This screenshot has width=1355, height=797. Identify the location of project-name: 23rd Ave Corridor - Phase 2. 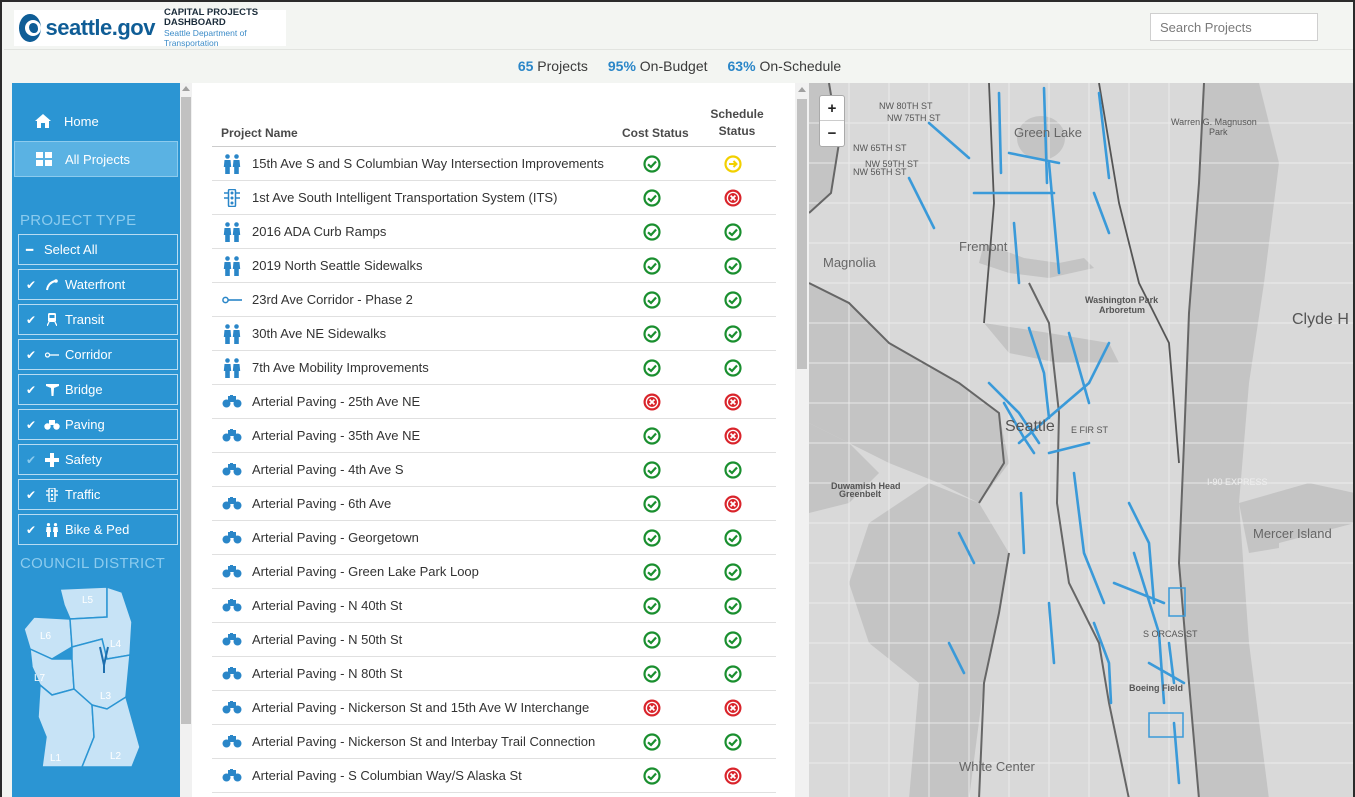
(332, 299).